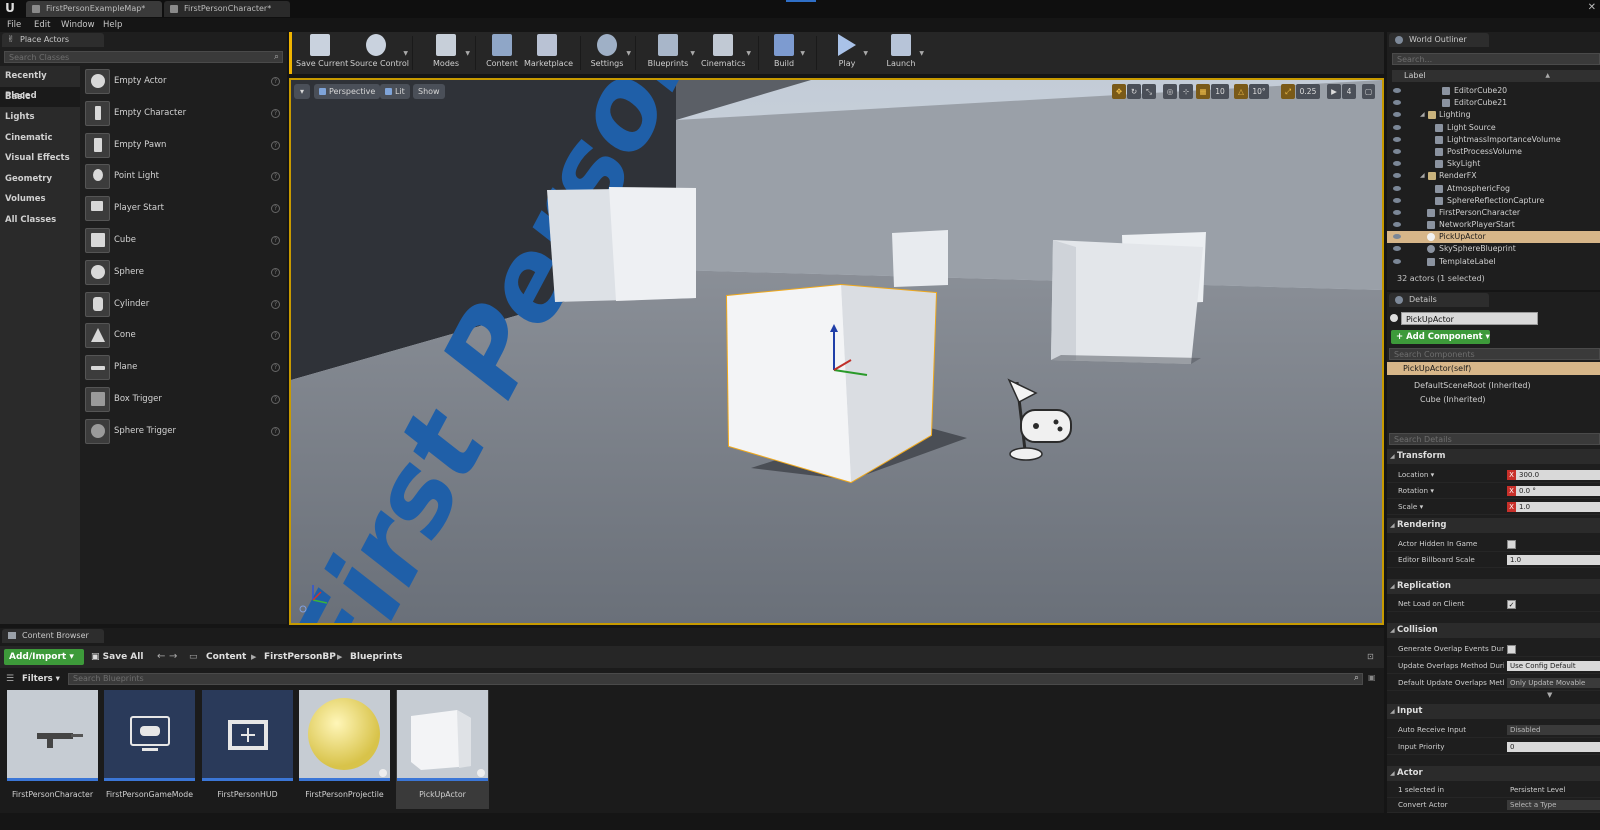 This screenshot has height=830, width=1600. Describe the element at coordinates (143, 57) in the screenshot. I see `search-classes-input: Search Classes ⌕` at that location.